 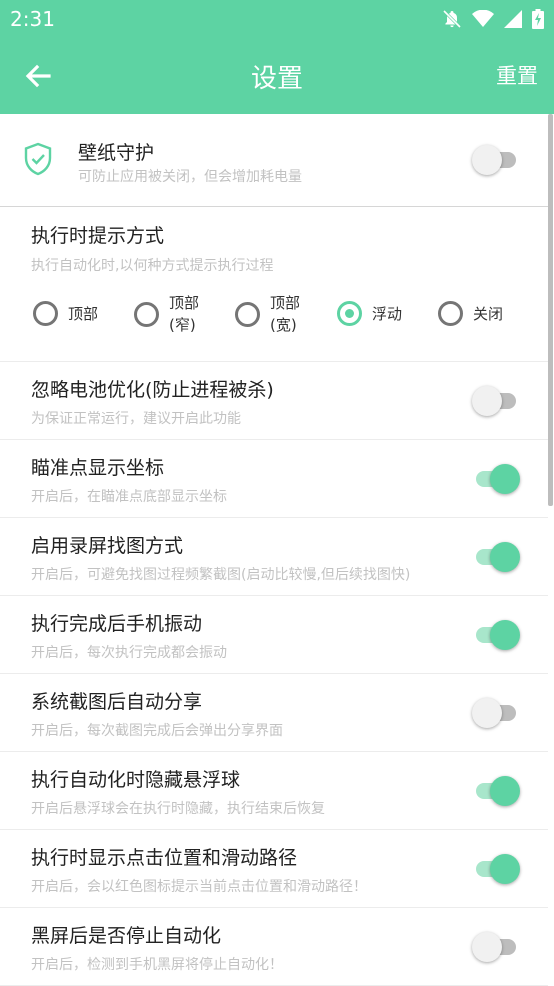 What do you see at coordinates (274, 479) in the screenshot?
I see `setting-row: 瞄准点显示坐标 开启后，在瞄准点底部显示坐标` at bounding box center [274, 479].